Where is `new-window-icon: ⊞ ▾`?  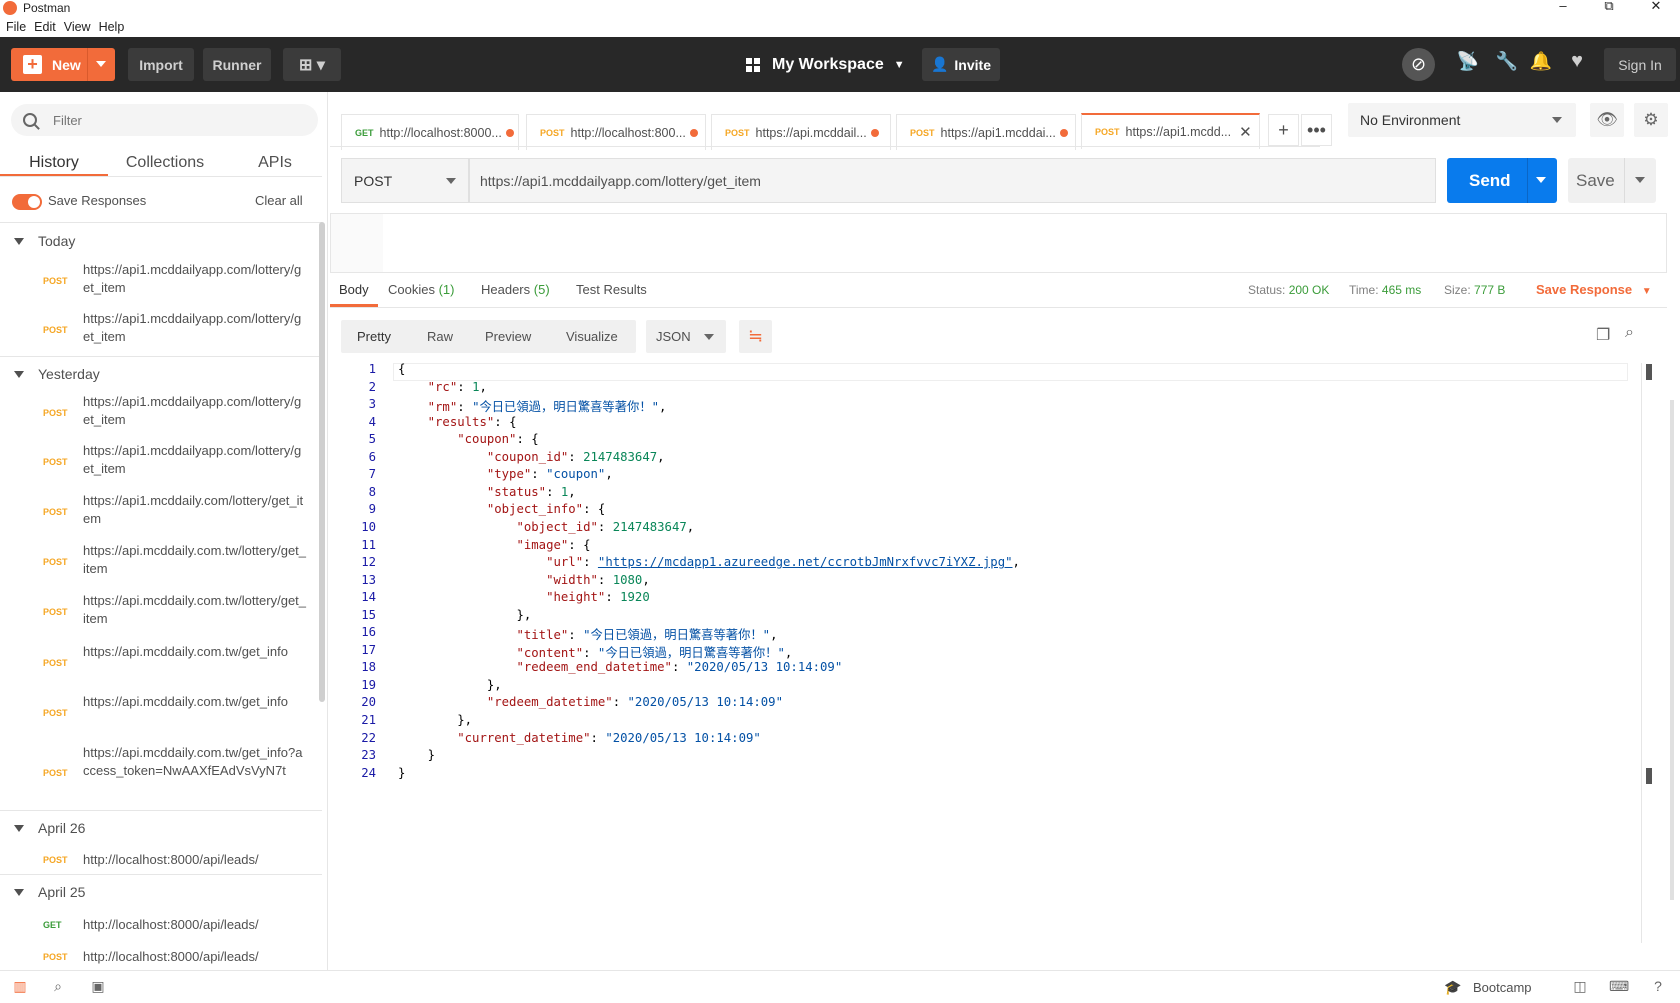
new-window-icon: ⊞ ▾ is located at coordinates (312, 65).